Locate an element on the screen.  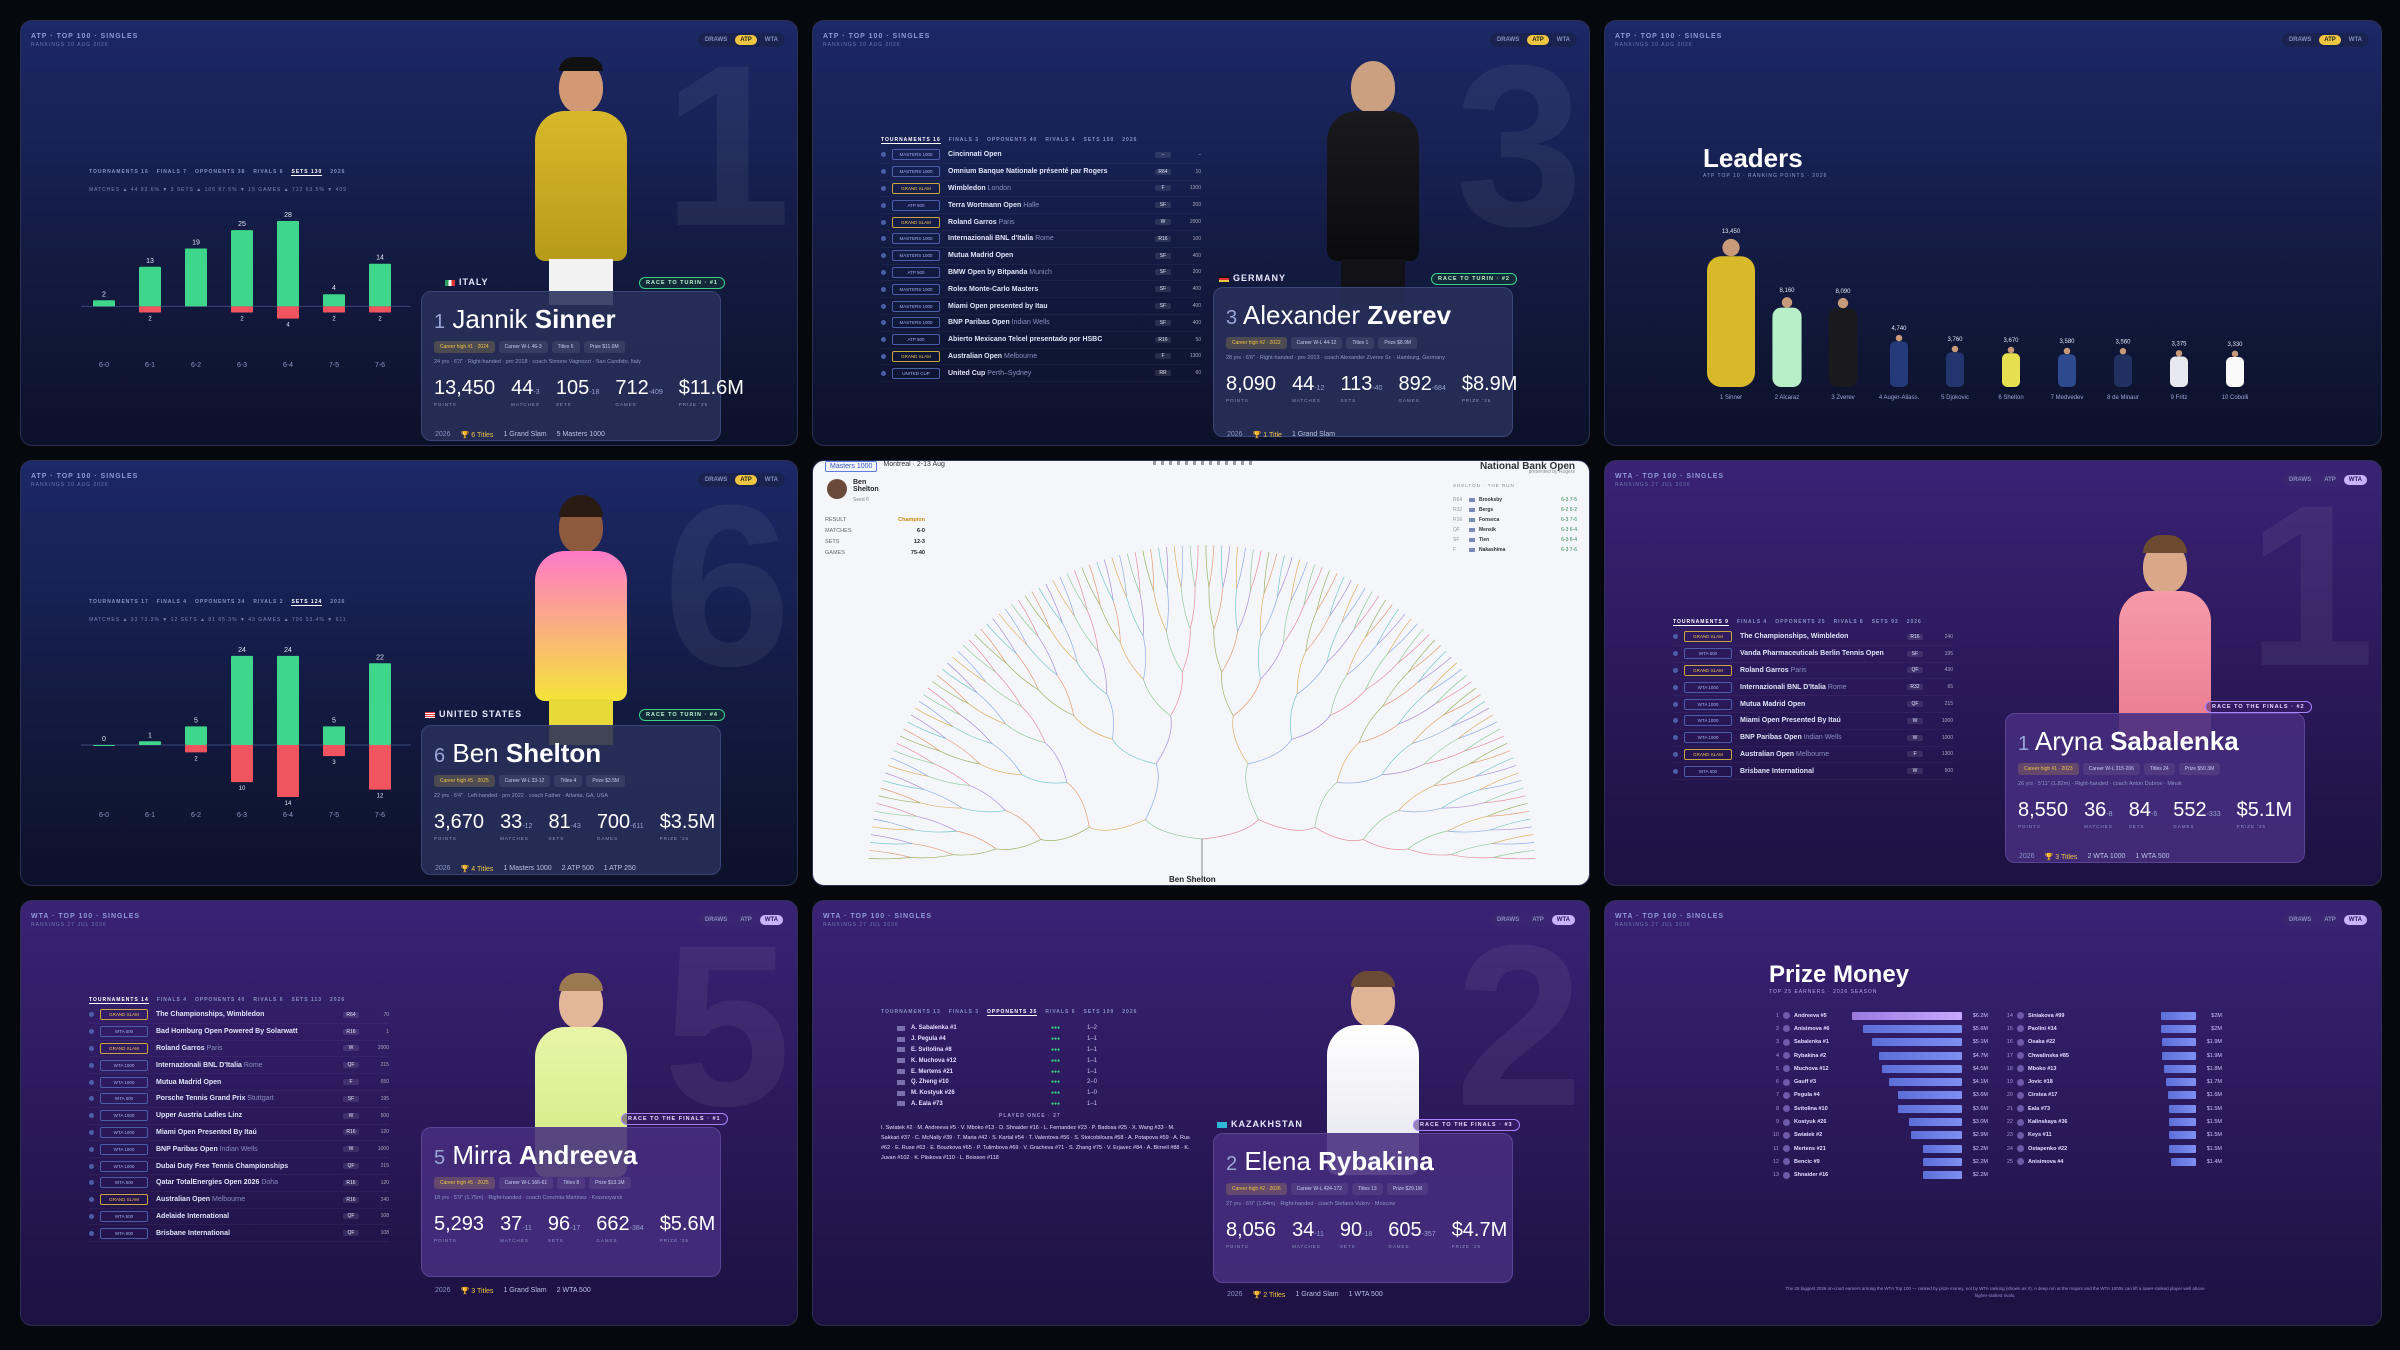
tab-rivals: RIVALS 4 is located at coordinates (1060, 140).